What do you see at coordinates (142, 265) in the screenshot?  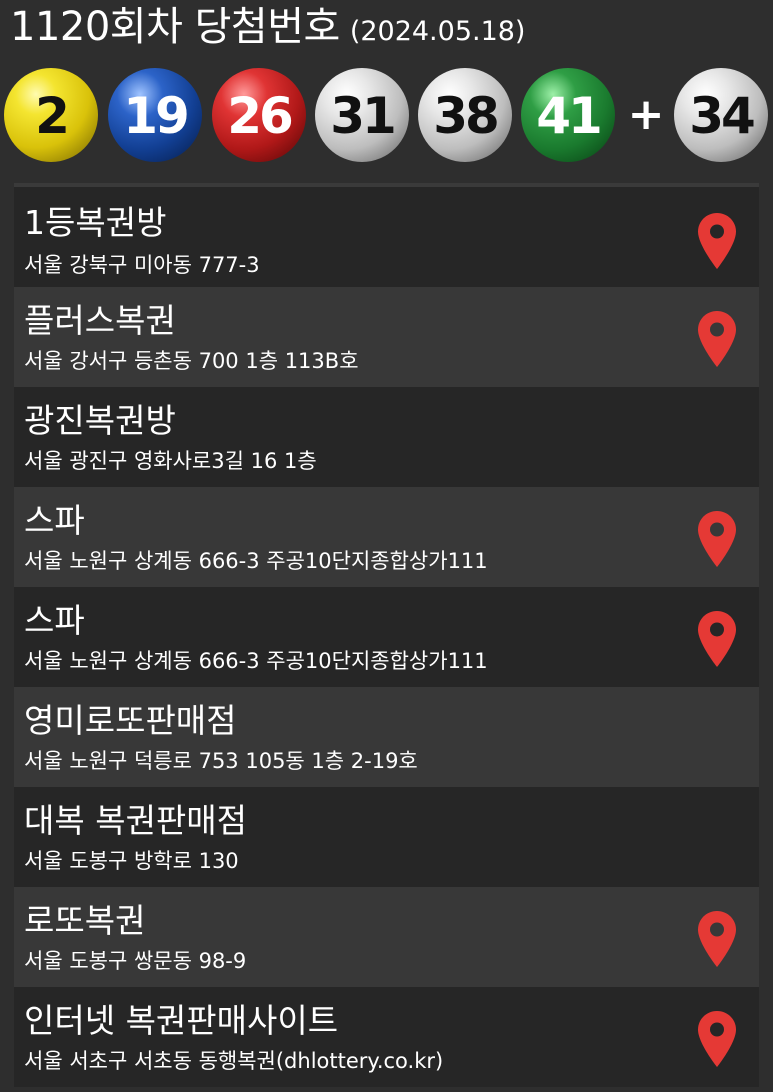 I see `store-address: 서울 강북구 미아동 777-3` at bounding box center [142, 265].